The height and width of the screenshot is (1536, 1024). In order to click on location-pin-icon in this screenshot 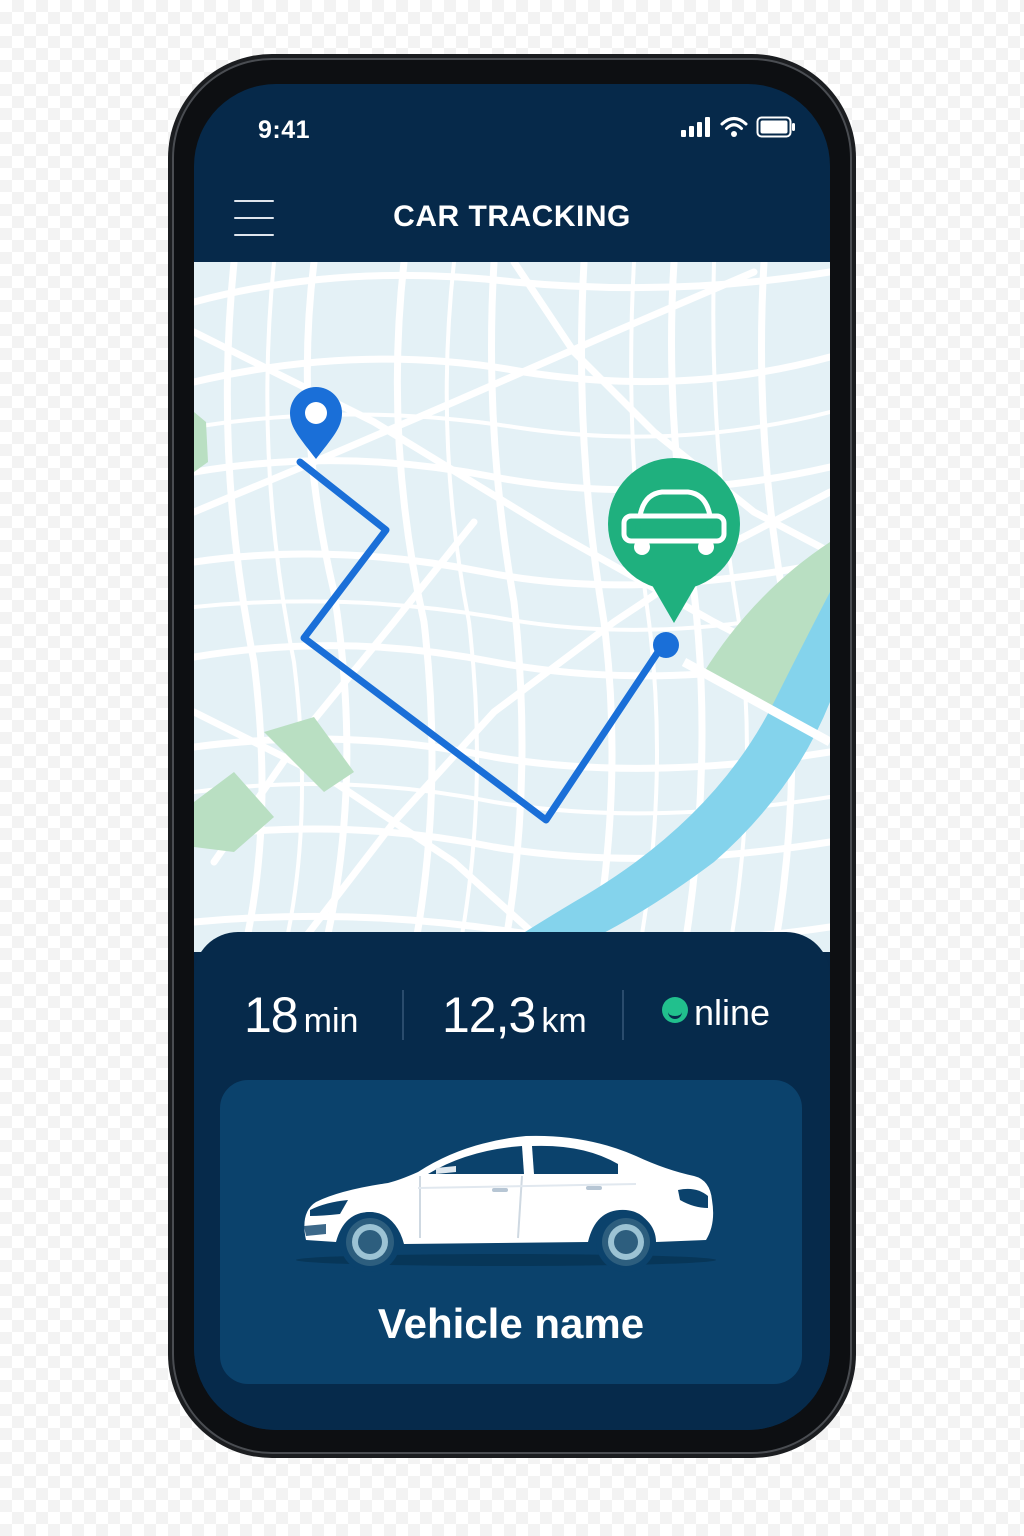, I will do `click(316, 423)`.